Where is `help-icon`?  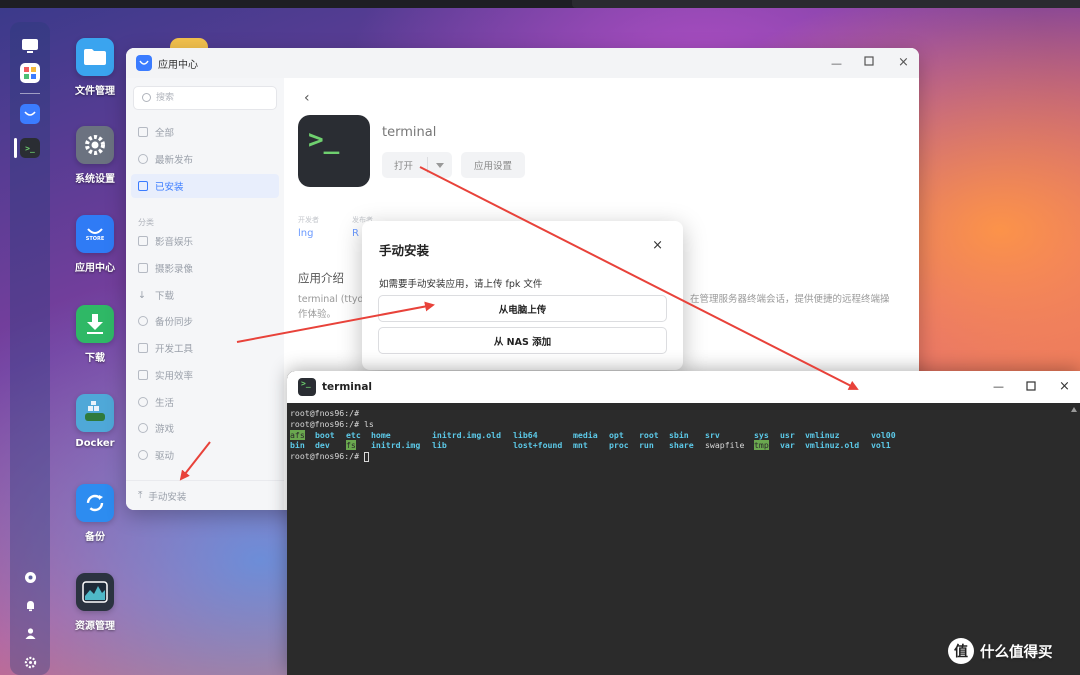
help-icon is located at coordinates (30, 577).